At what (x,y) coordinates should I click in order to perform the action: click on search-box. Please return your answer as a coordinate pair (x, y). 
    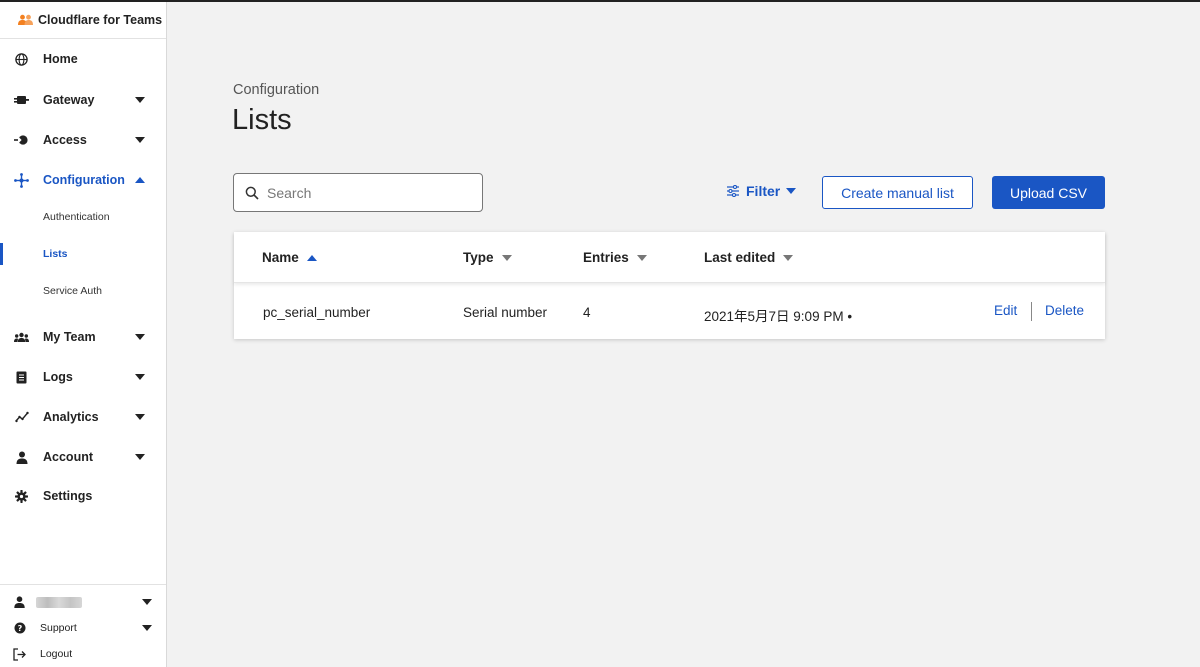
    Looking at the image, I should click on (358, 192).